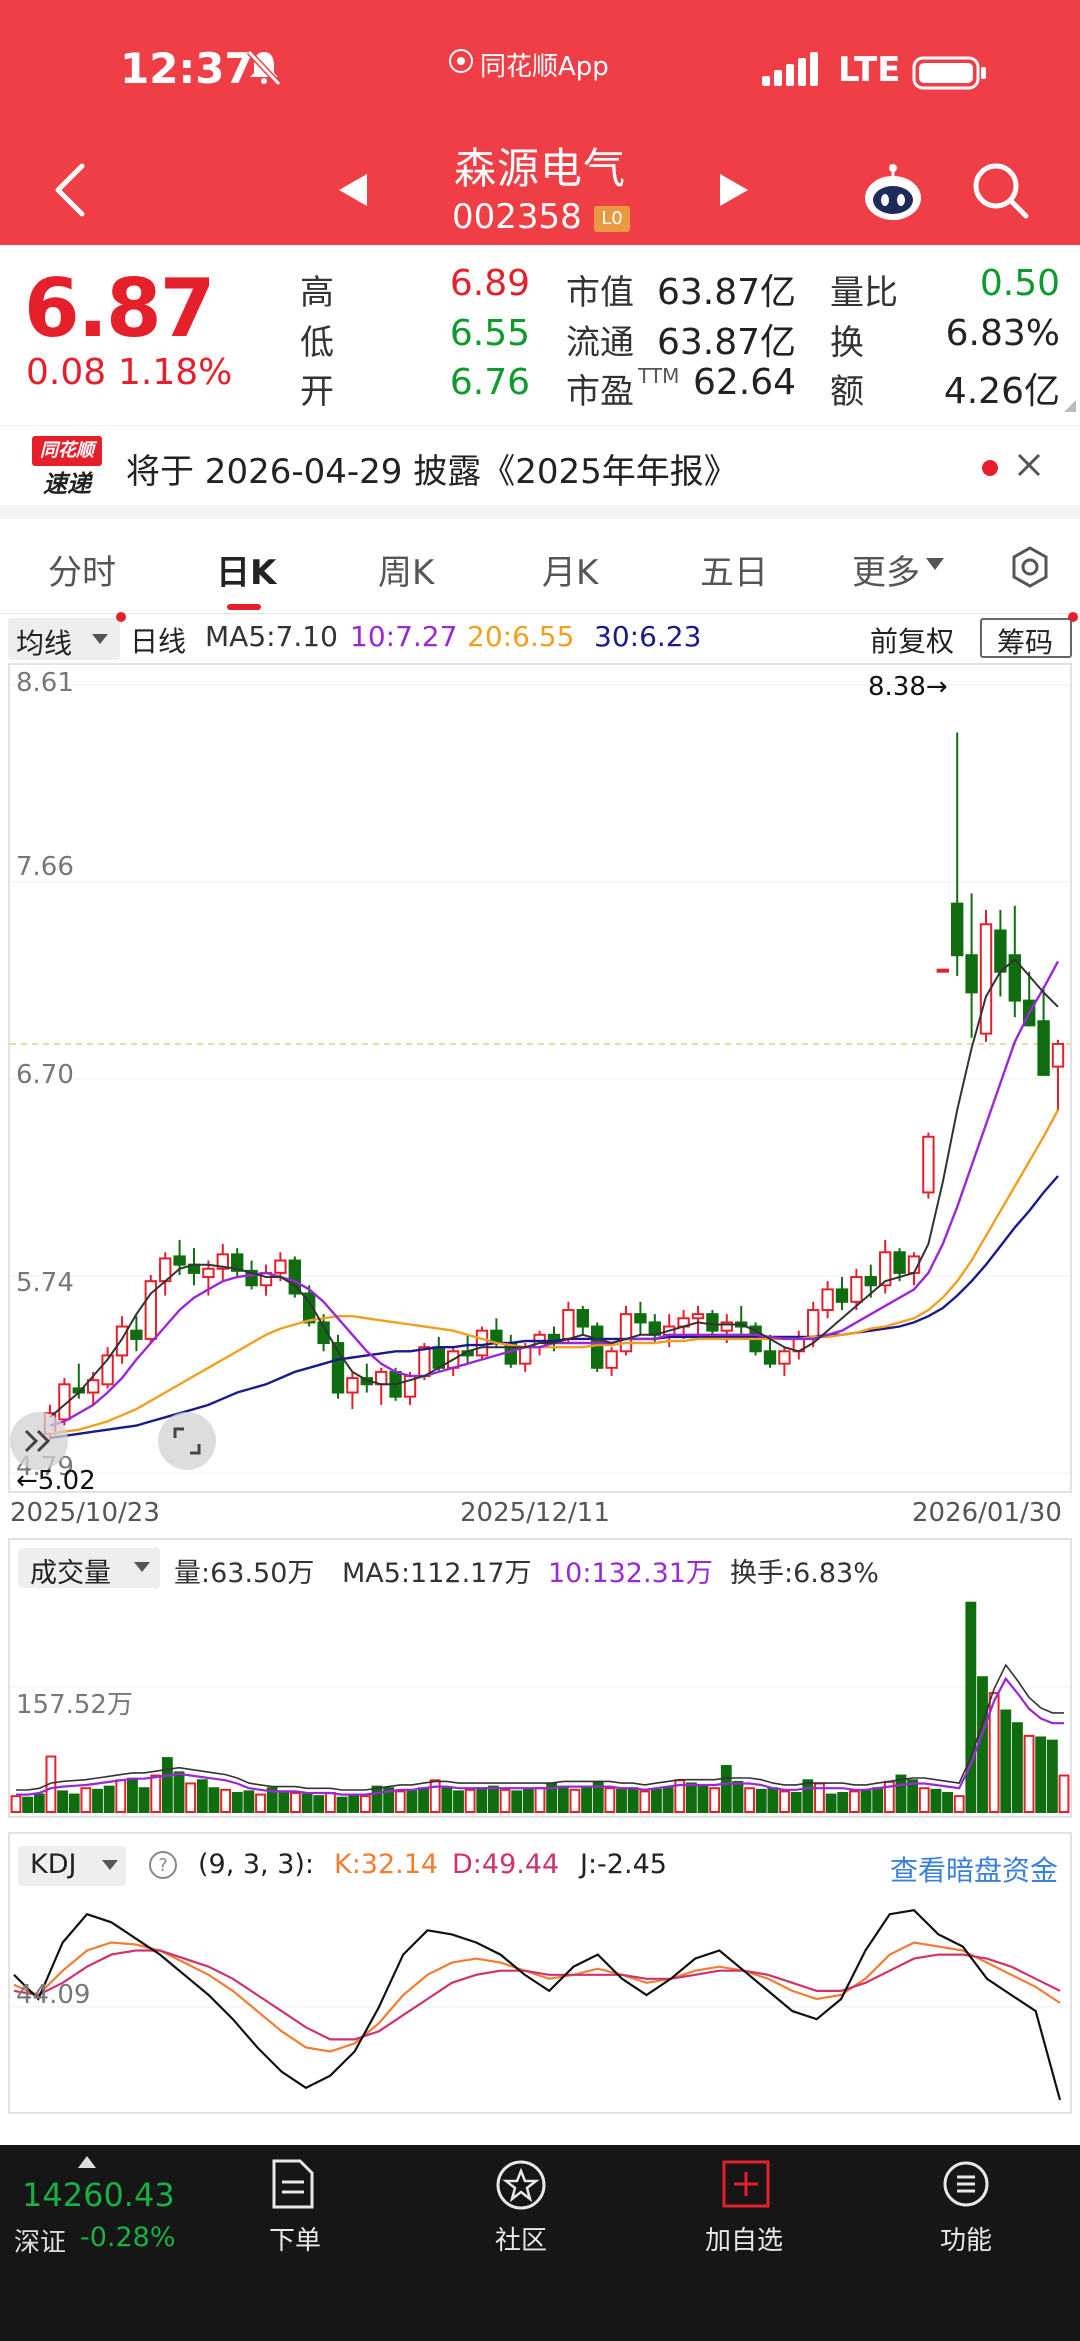 The image size is (1080, 2341). Describe the element at coordinates (570, 569) in the screenshot. I see `tab-monthly-k: 月K` at that location.